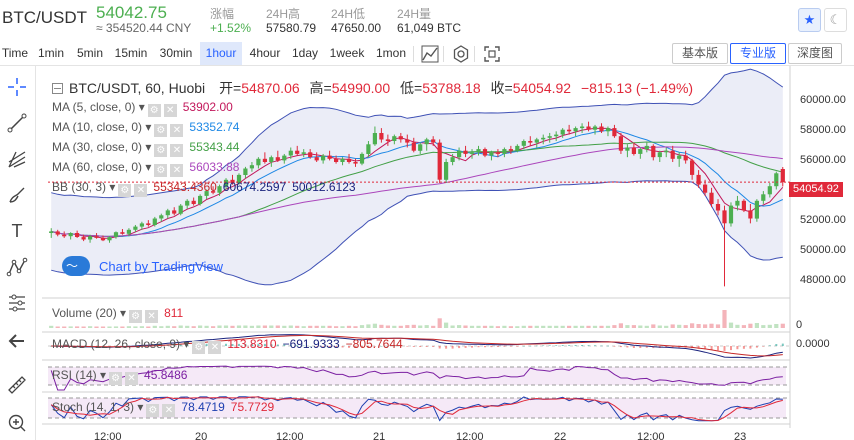 The height and width of the screenshot is (440, 854). I want to click on tab-1day: 1day, so click(305, 53).